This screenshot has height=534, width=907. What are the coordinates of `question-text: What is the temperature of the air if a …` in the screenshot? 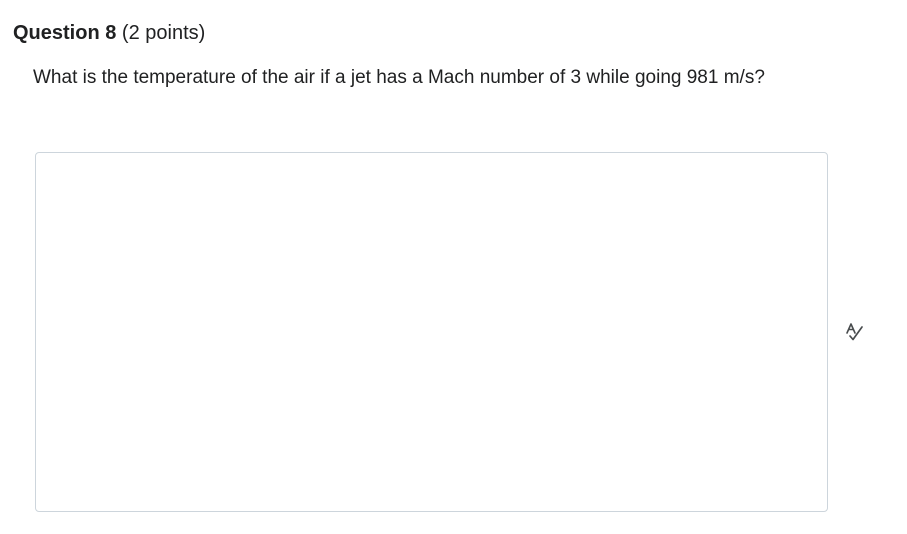 It's located at (399, 77).